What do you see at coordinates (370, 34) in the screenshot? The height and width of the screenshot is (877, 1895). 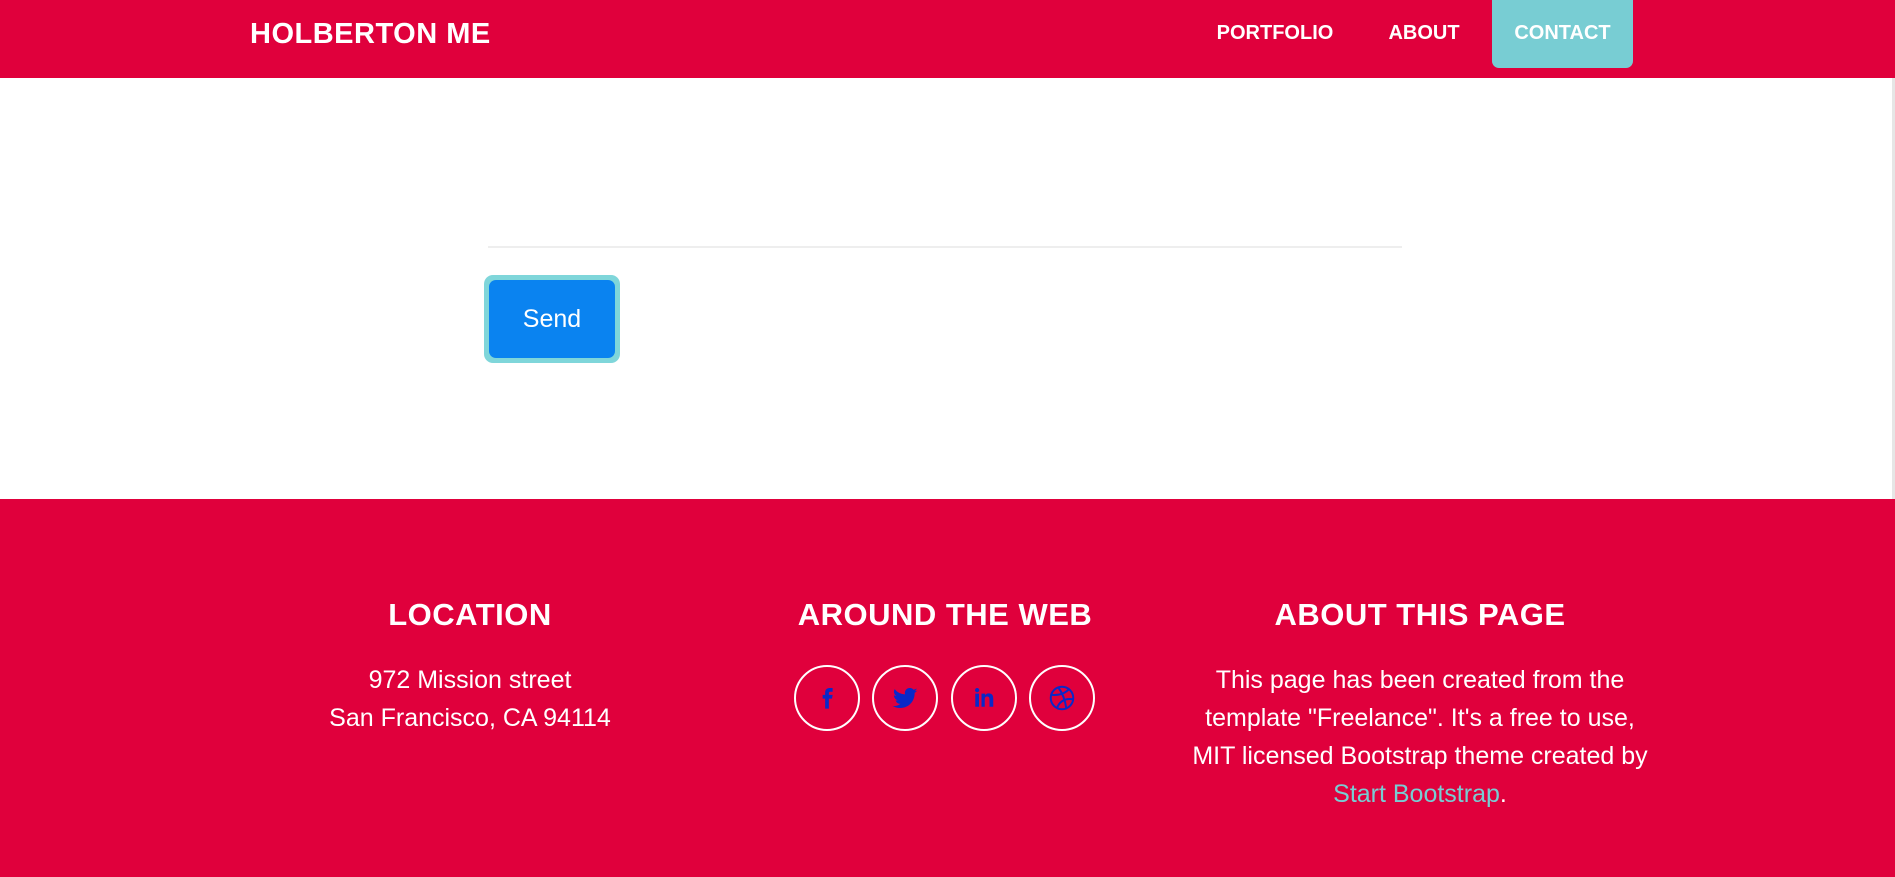 I see `brand-logo: HOLBERTON ME` at bounding box center [370, 34].